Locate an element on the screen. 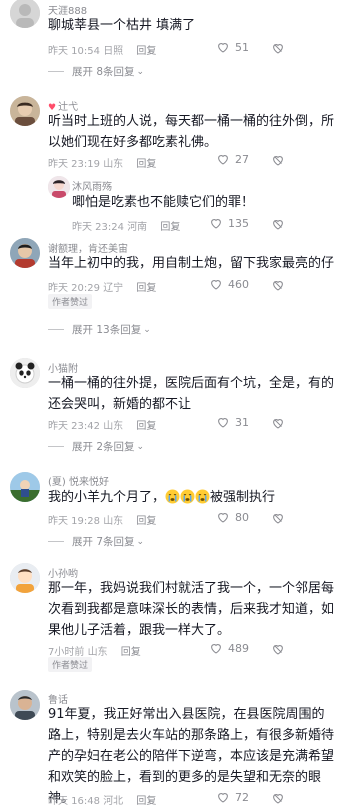 The image size is (345, 809). like-button: 72 is located at coordinates (232, 797).